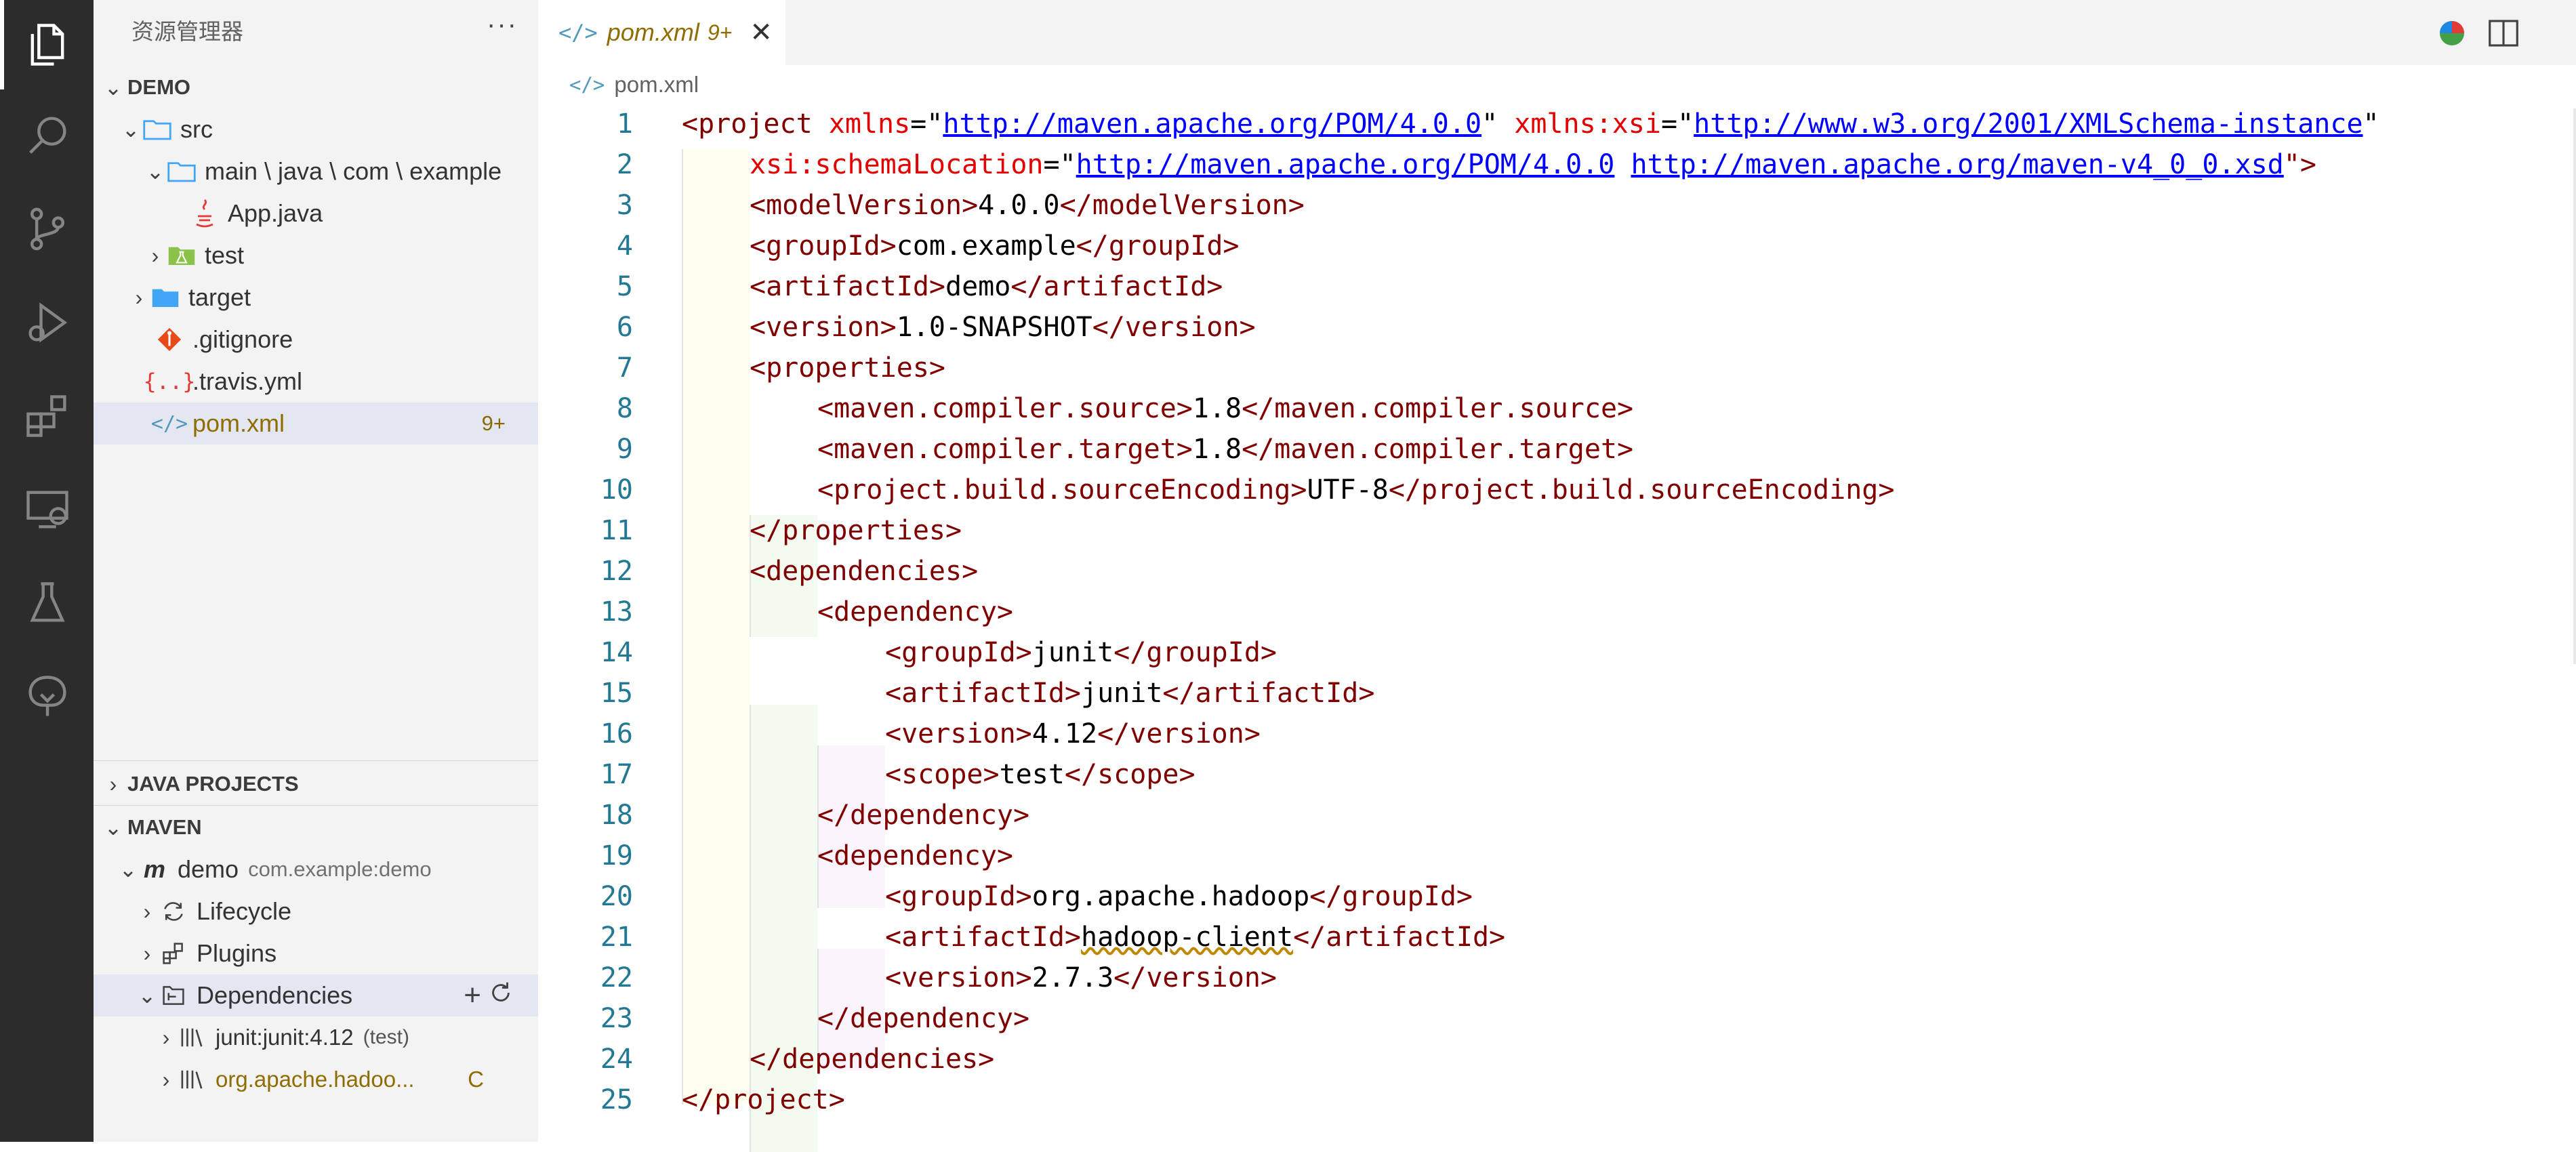 This screenshot has width=2576, height=1152. Describe the element at coordinates (316, 297) in the screenshot. I see `tree-item-target: › target` at that location.